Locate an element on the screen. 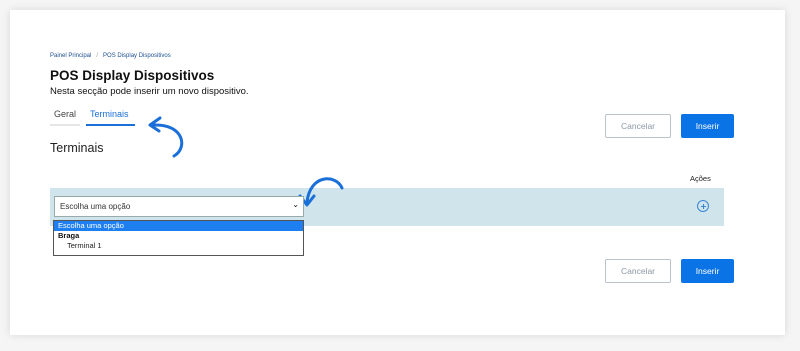 The width and height of the screenshot is (800, 351). select-option-terminal-1: Terminal 1 is located at coordinates (178, 246).